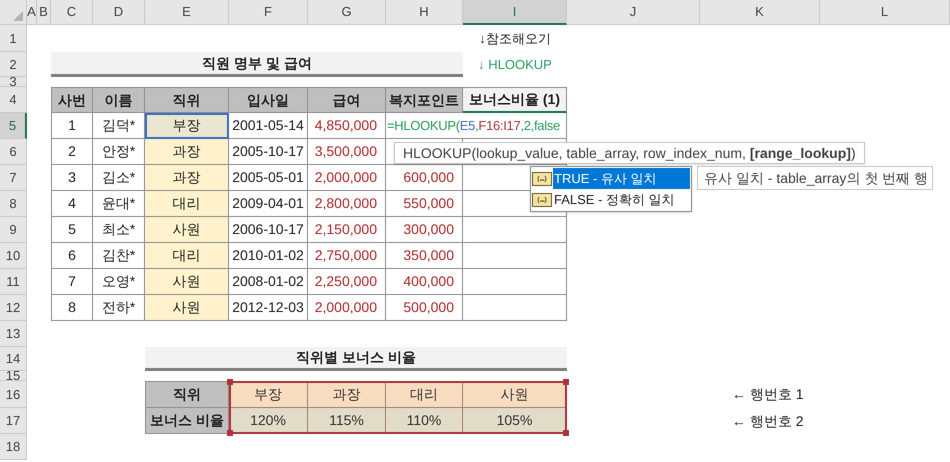  What do you see at coordinates (187, 100) in the screenshot?
I see `column-heading: 직위` at bounding box center [187, 100].